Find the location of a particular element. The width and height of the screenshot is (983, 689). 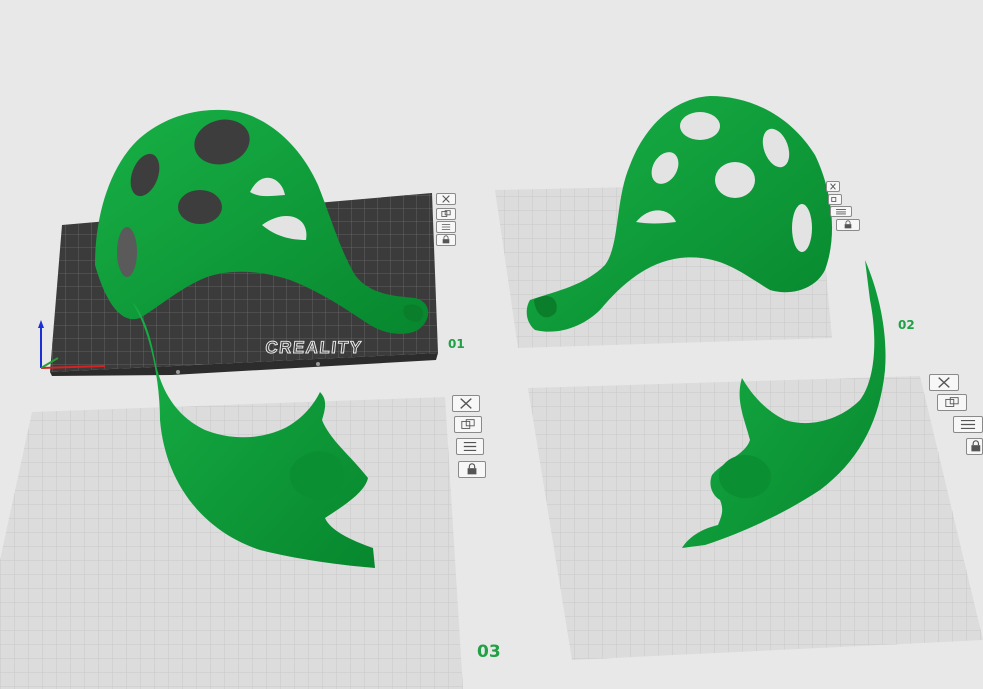

close-plate-03-button is located at coordinates (466, 403).